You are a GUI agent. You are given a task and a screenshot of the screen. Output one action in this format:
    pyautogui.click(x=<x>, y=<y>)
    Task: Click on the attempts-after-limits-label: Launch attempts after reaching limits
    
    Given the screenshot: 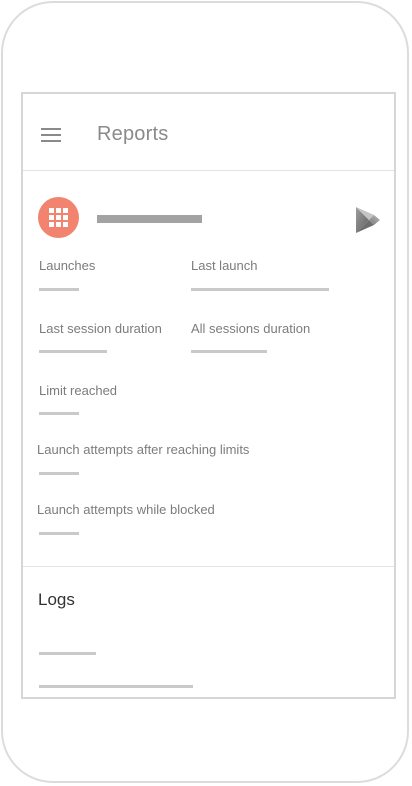 What is the action you would take?
    pyautogui.click(x=143, y=449)
    